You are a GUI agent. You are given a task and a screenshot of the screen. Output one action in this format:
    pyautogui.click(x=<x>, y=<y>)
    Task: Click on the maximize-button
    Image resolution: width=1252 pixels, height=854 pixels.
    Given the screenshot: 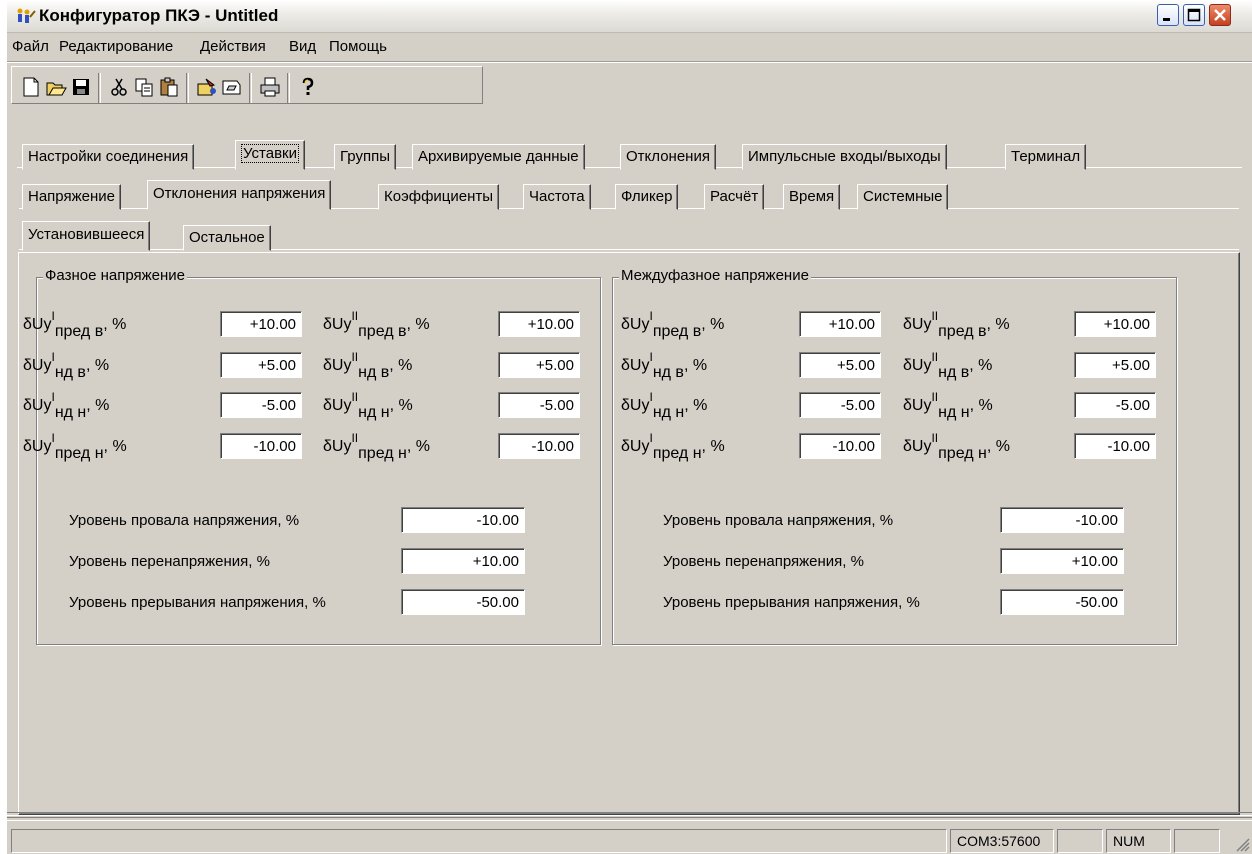 What is the action you would take?
    pyautogui.click(x=1194, y=15)
    